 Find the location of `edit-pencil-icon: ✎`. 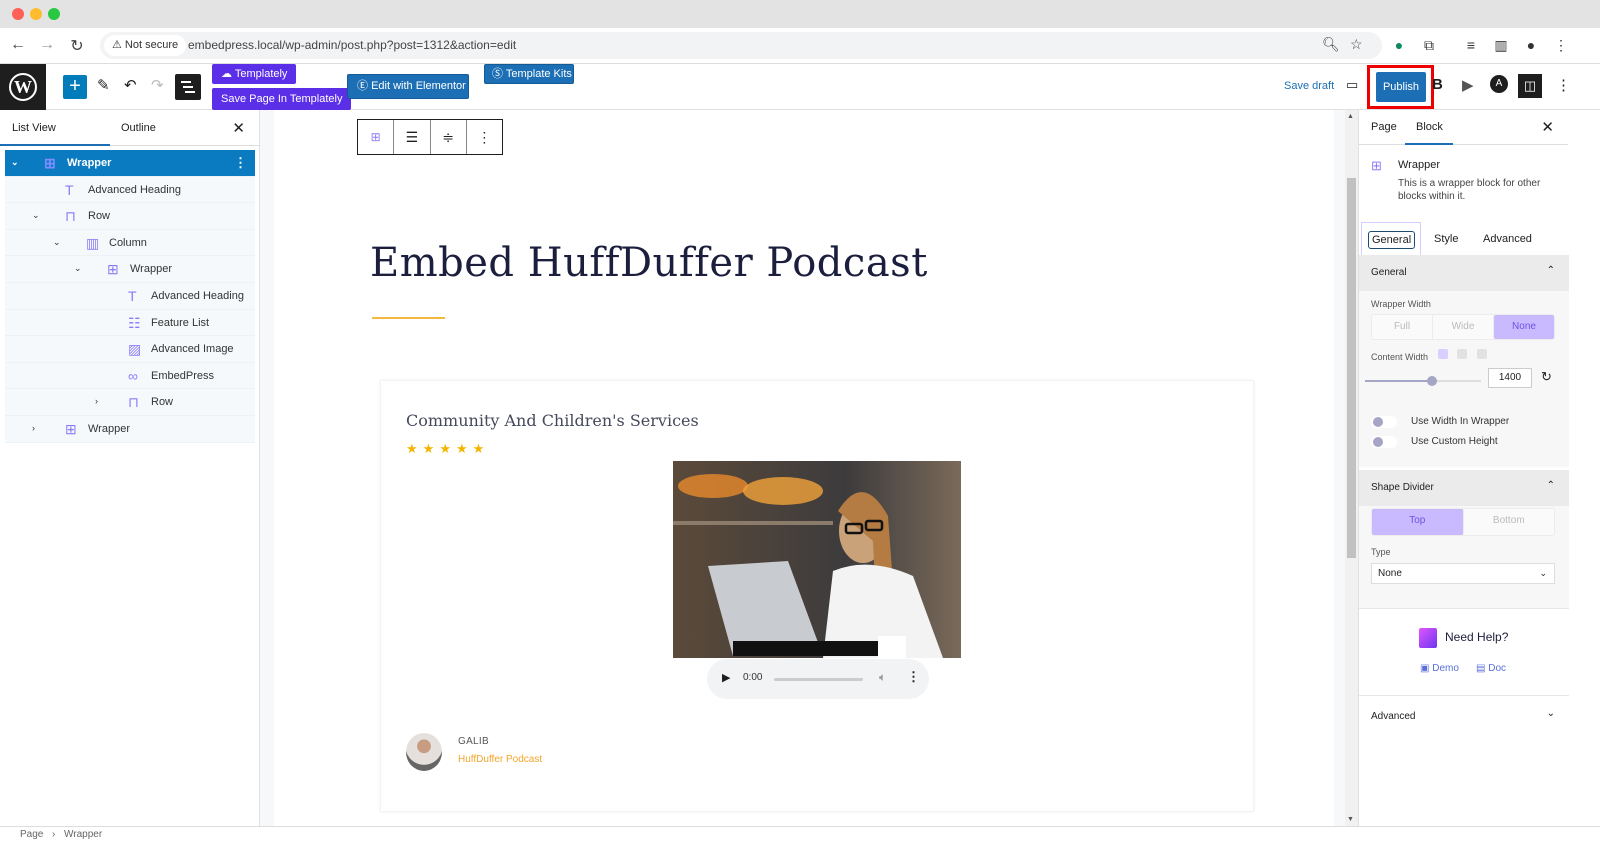

edit-pencil-icon: ✎ is located at coordinates (103, 85).